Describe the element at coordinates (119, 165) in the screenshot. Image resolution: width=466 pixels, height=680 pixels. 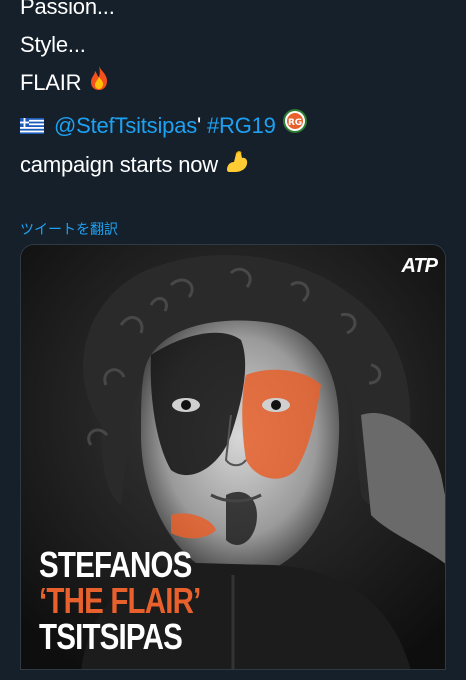
I see `campaign-text: campaign starts now` at that location.